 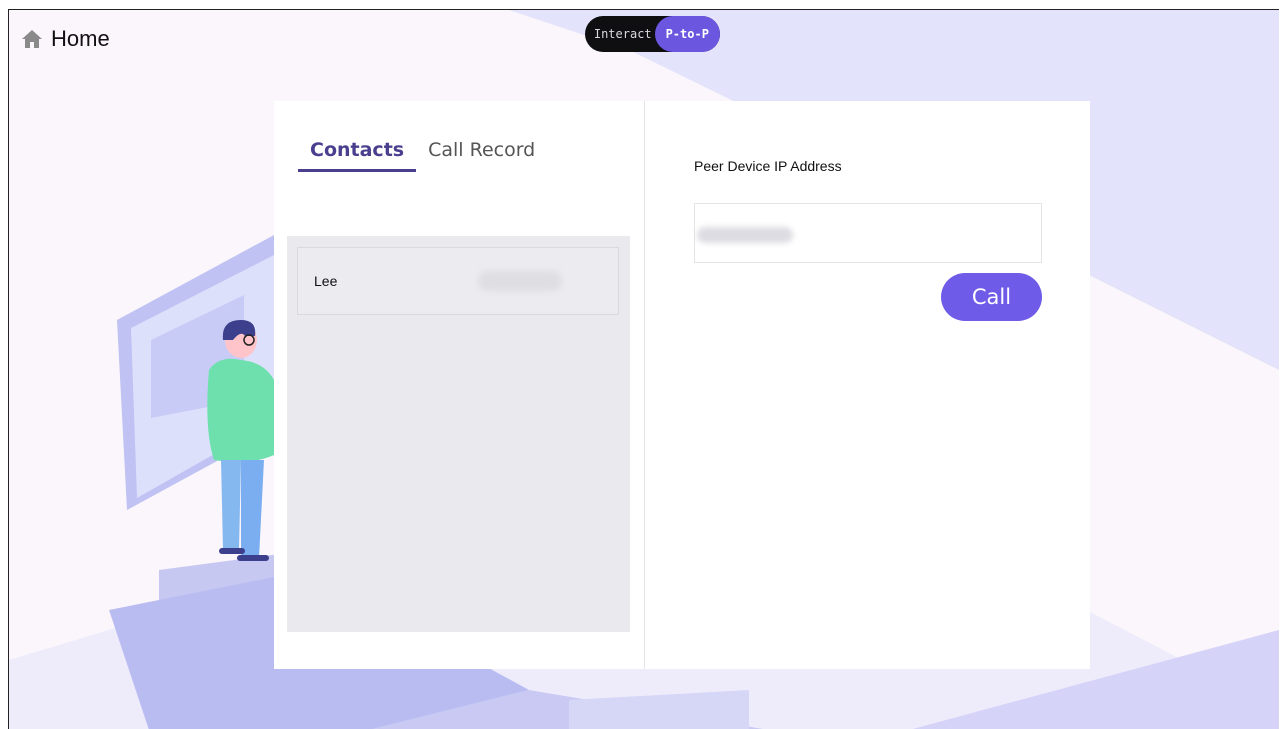 I want to click on tab-bar: Contacts Call Record, so click(x=422, y=155).